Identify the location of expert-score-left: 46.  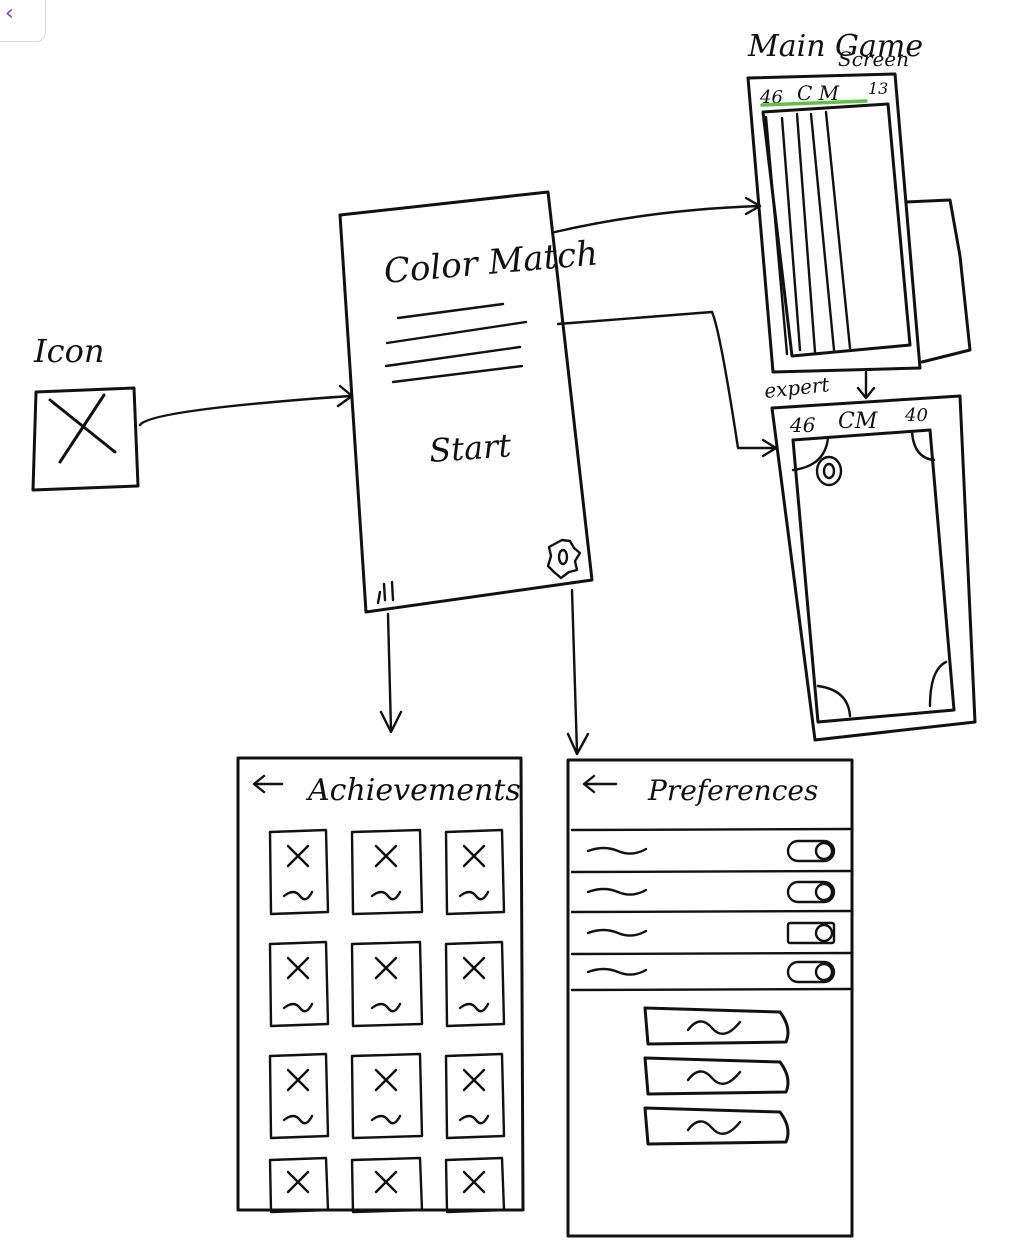
(802, 425).